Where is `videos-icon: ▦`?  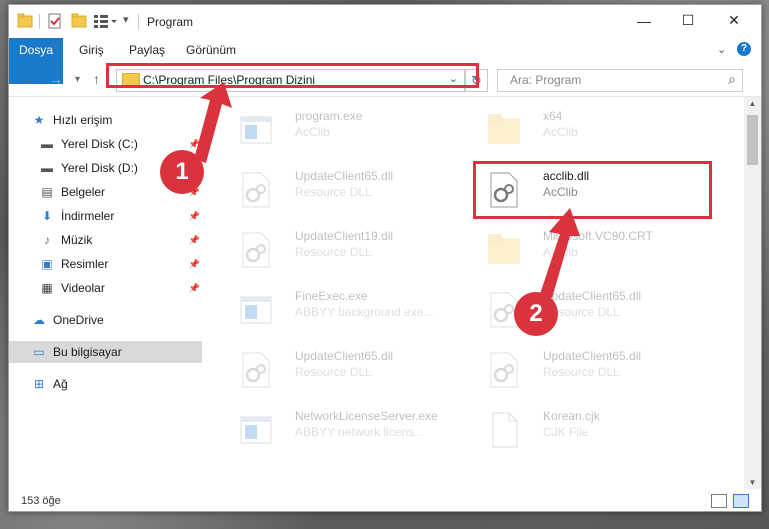 videos-icon: ▦ is located at coordinates (47, 288).